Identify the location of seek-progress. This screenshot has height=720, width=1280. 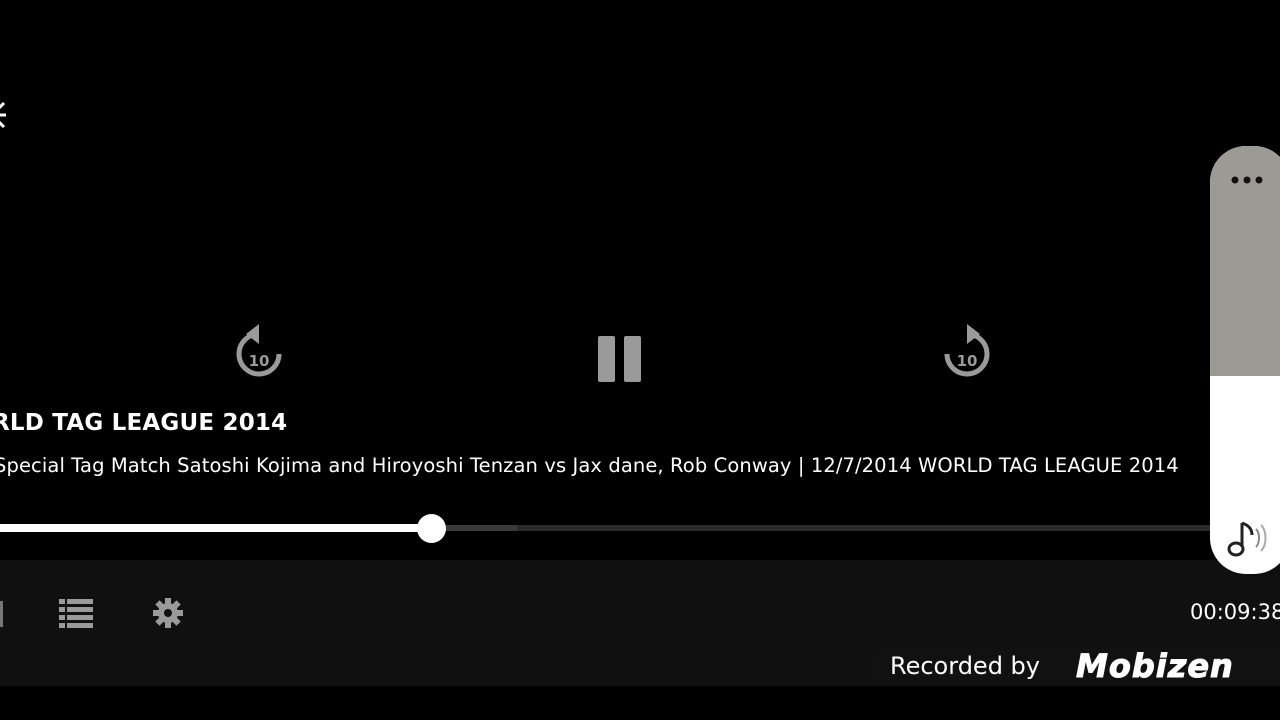
(215, 528).